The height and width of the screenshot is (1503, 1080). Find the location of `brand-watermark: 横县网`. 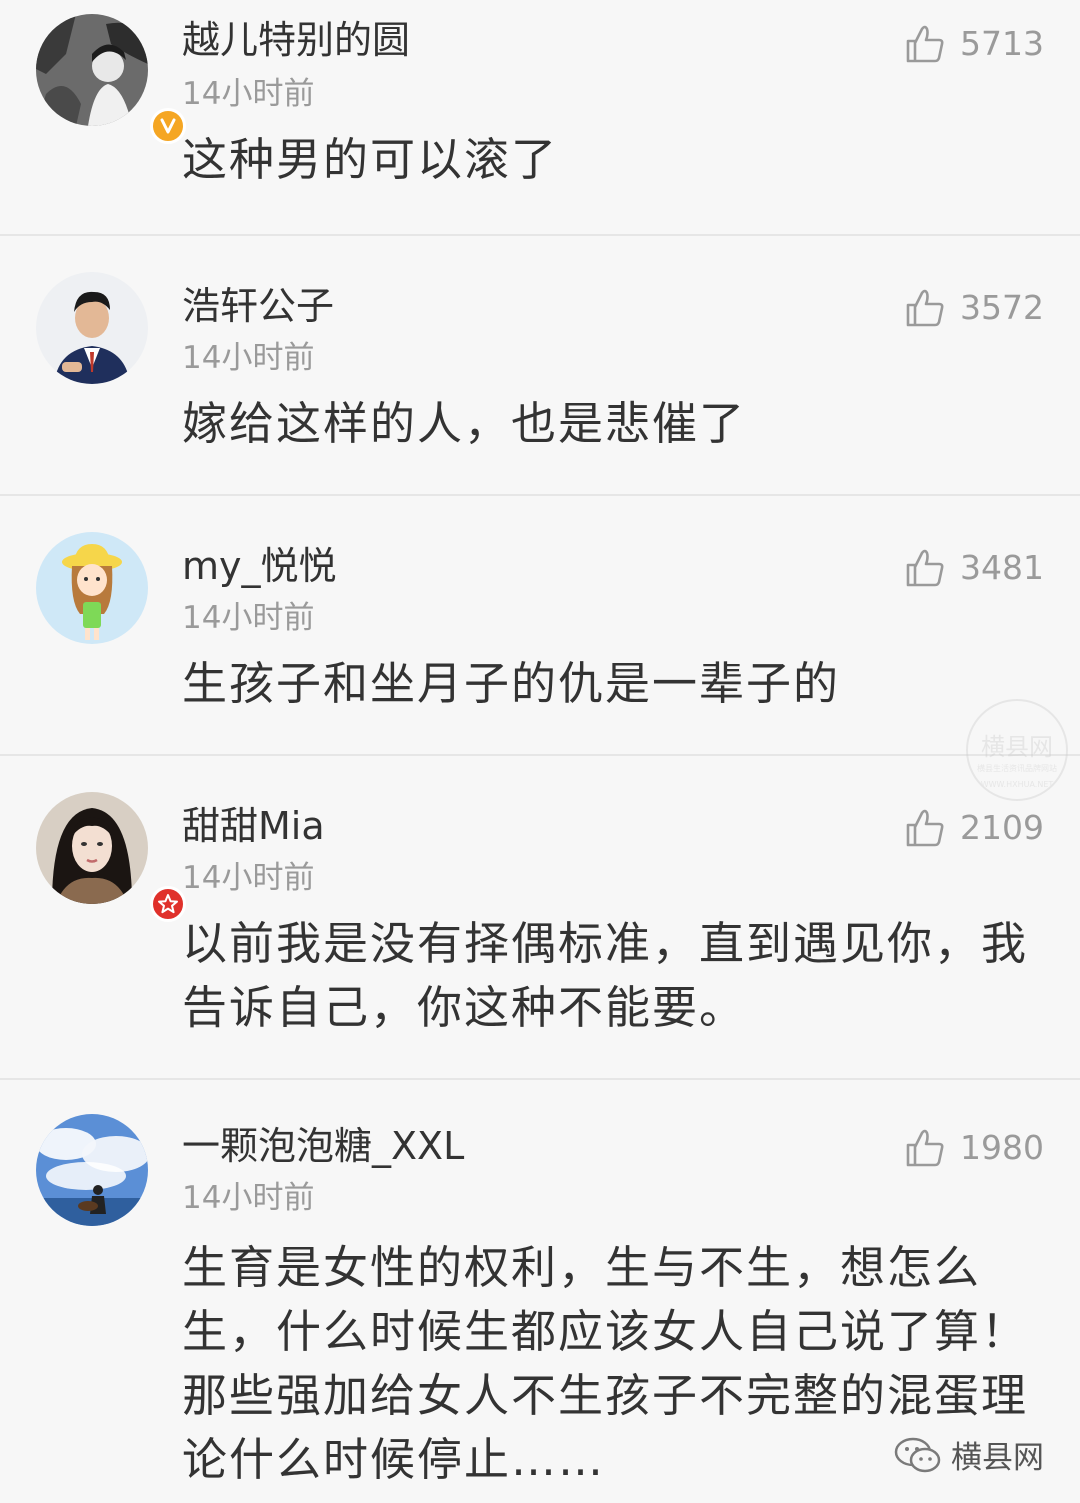

brand-watermark: 横县网 is located at coordinates (968, 1454).